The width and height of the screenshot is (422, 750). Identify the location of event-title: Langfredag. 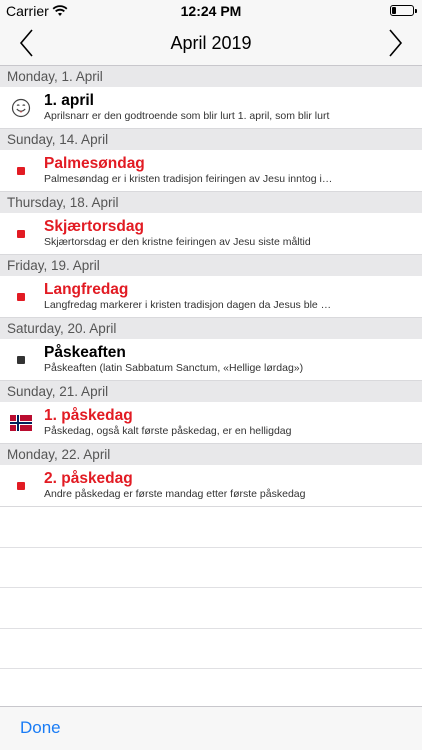
(86, 289).